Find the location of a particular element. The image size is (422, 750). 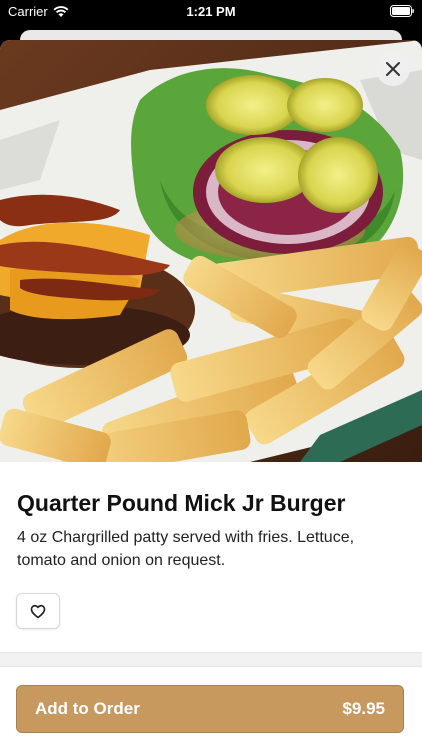

heart-icon is located at coordinates (38, 611).